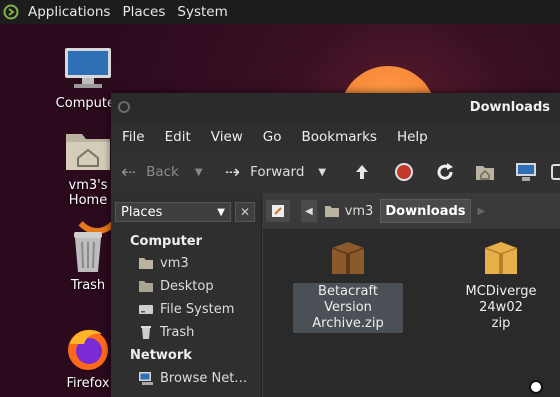  Describe the element at coordinates (197, 309) in the screenshot. I see `sidebar-item-label: File System` at that location.